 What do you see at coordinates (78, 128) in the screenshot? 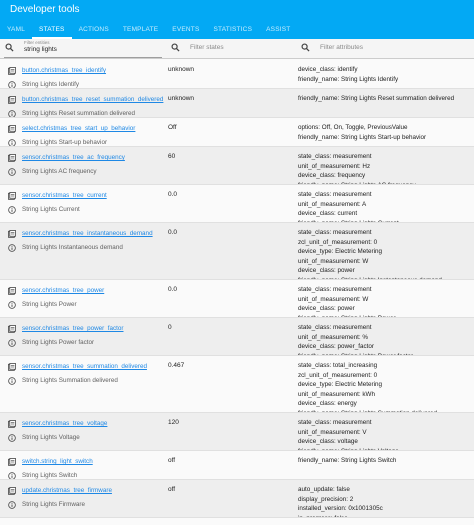
I see `entity-id-link: select.christmas_tree_start_up_behavior` at bounding box center [78, 128].